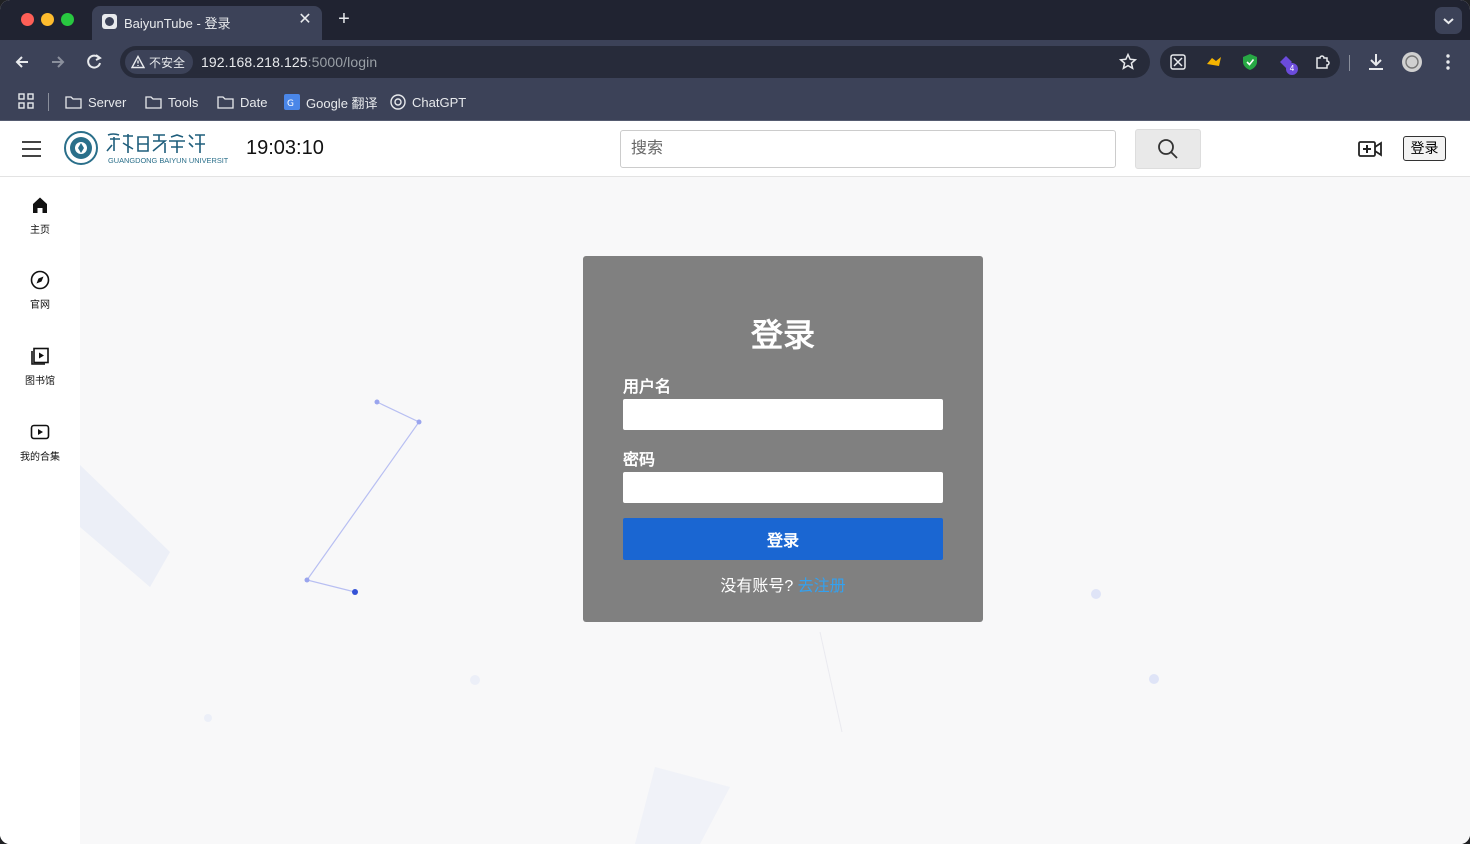 Image resolution: width=1470 pixels, height=844 pixels. Describe the element at coordinates (58, 62) in the screenshot. I see `forward-icon` at that location.